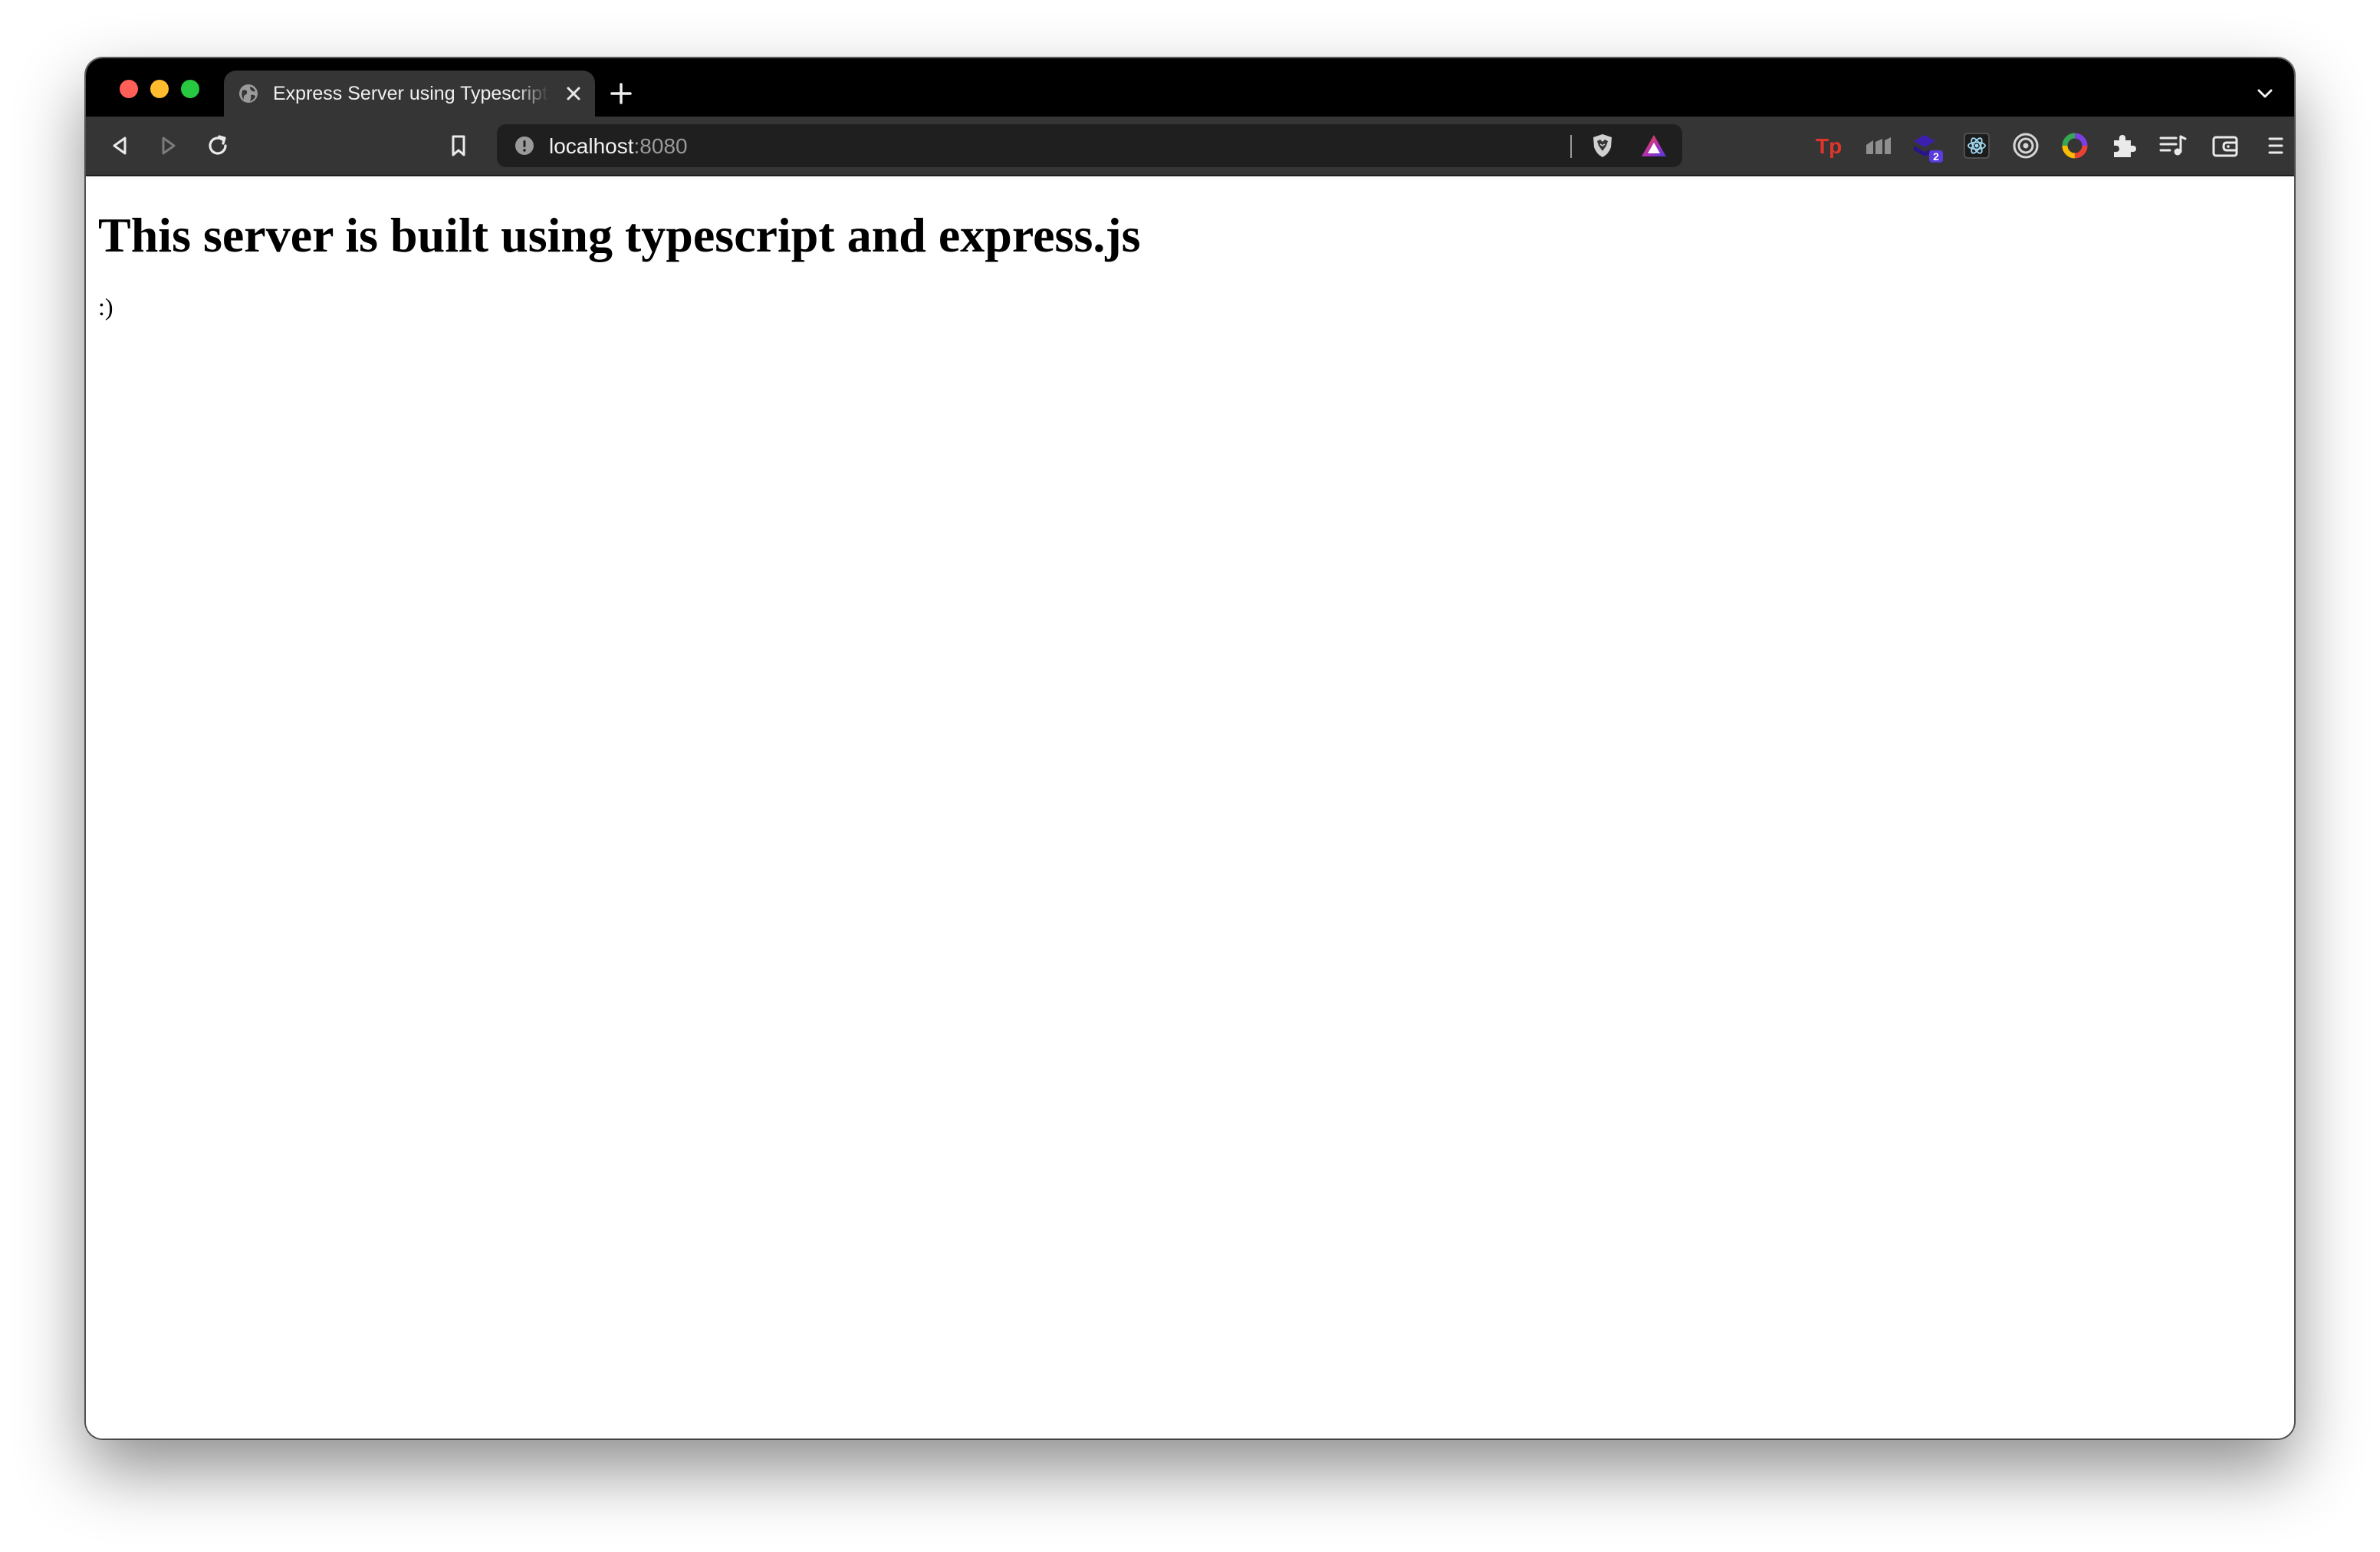  I want to click on window-minimize-button, so click(160, 89).